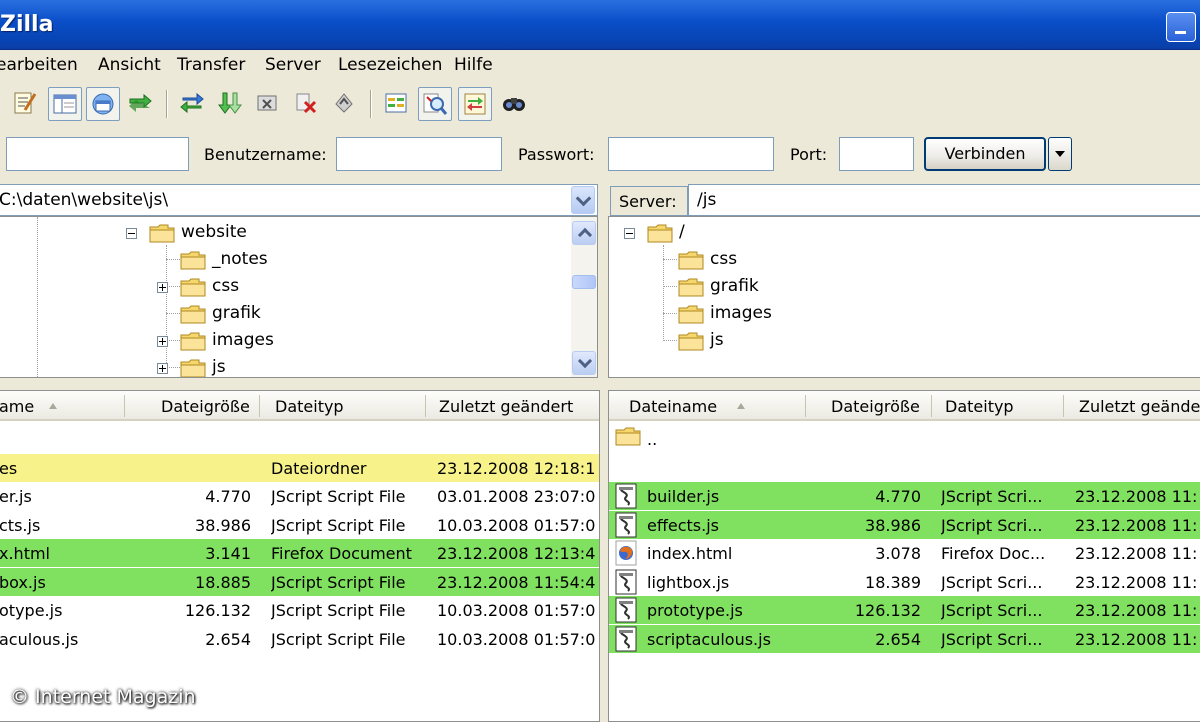 This screenshot has width=1200, height=722. Describe the element at coordinates (193, 104) in the screenshot. I see `refresh-icon` at that location.